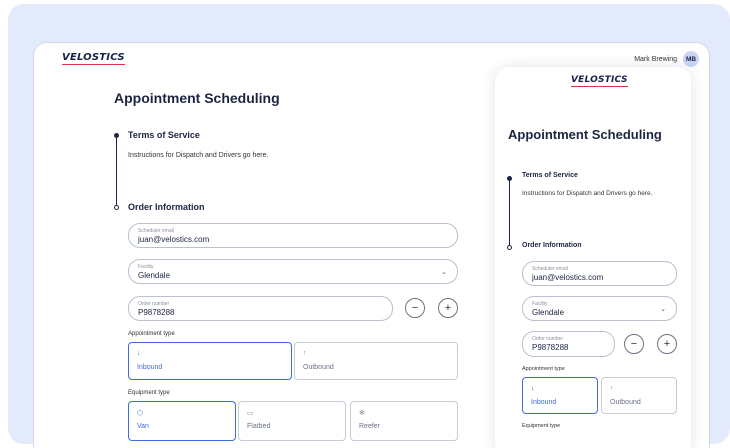 The height and width of the screenshot is (448, 730). Describe the element at coordinates (444, 272) in the screenshot. I see `chevron-down-icon: ⌄` at that location.